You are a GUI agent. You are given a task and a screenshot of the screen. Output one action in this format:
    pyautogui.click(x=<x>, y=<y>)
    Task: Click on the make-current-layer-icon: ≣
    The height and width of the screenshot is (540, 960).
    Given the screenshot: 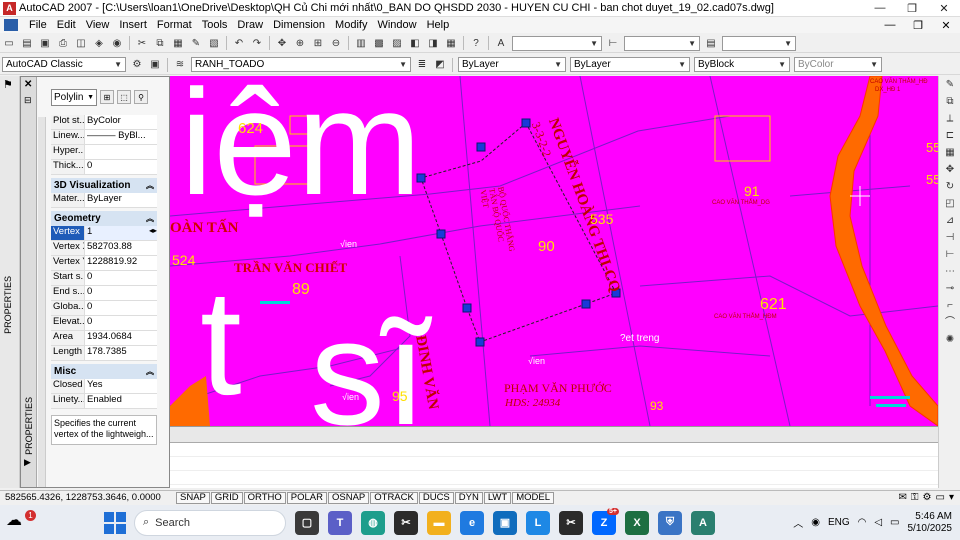 What is the action you would take?
    pyautogui.click(x=422, y=64)
    